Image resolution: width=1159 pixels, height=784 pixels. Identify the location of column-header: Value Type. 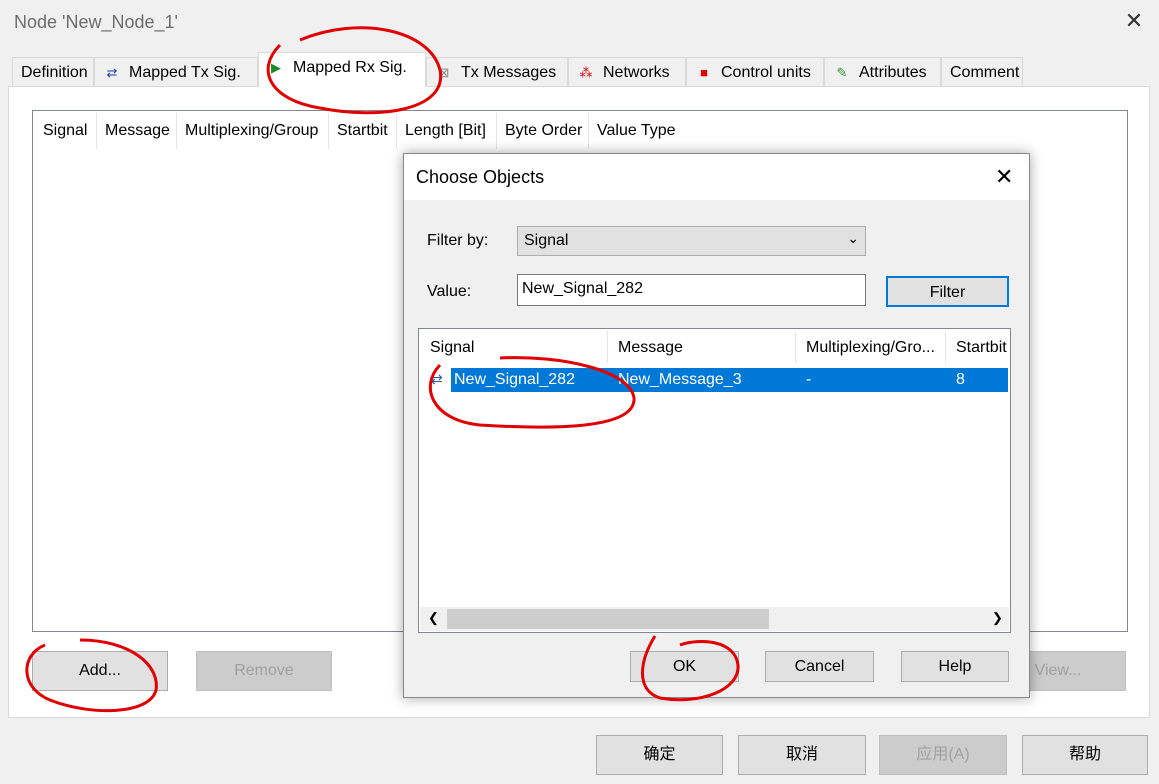
(857, 131).